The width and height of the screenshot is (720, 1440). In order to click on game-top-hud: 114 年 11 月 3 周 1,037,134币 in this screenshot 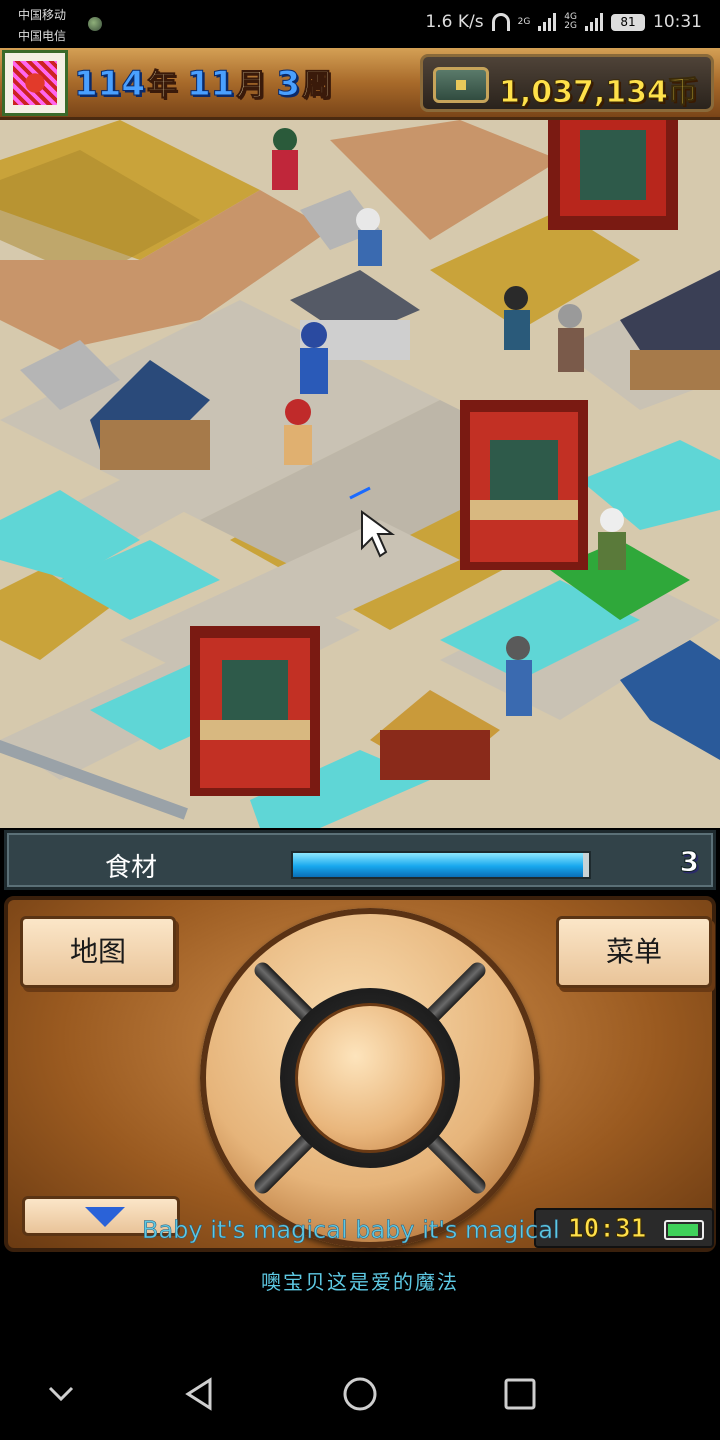, I will do `click(360, 84)`.